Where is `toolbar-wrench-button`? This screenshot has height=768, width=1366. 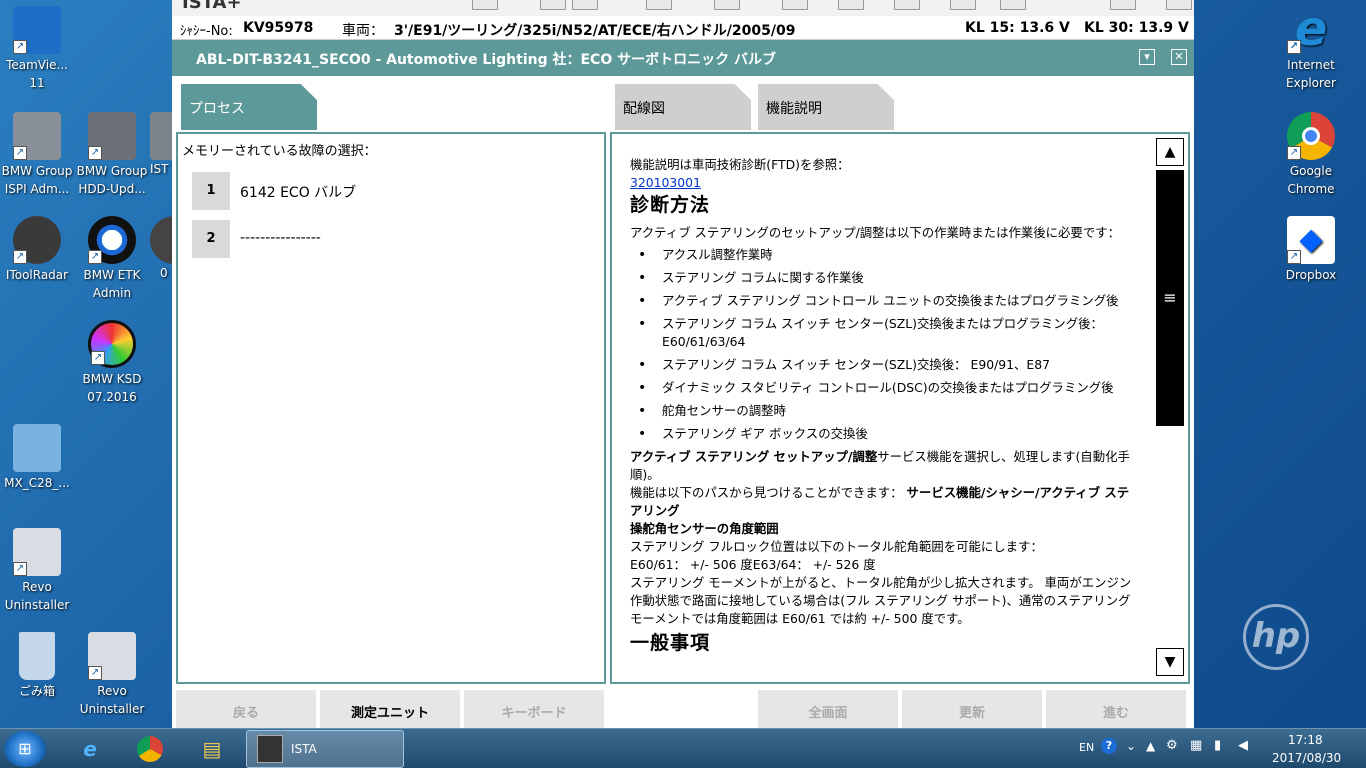
toolbar-wrench-button is located at coordinates (795, 5).